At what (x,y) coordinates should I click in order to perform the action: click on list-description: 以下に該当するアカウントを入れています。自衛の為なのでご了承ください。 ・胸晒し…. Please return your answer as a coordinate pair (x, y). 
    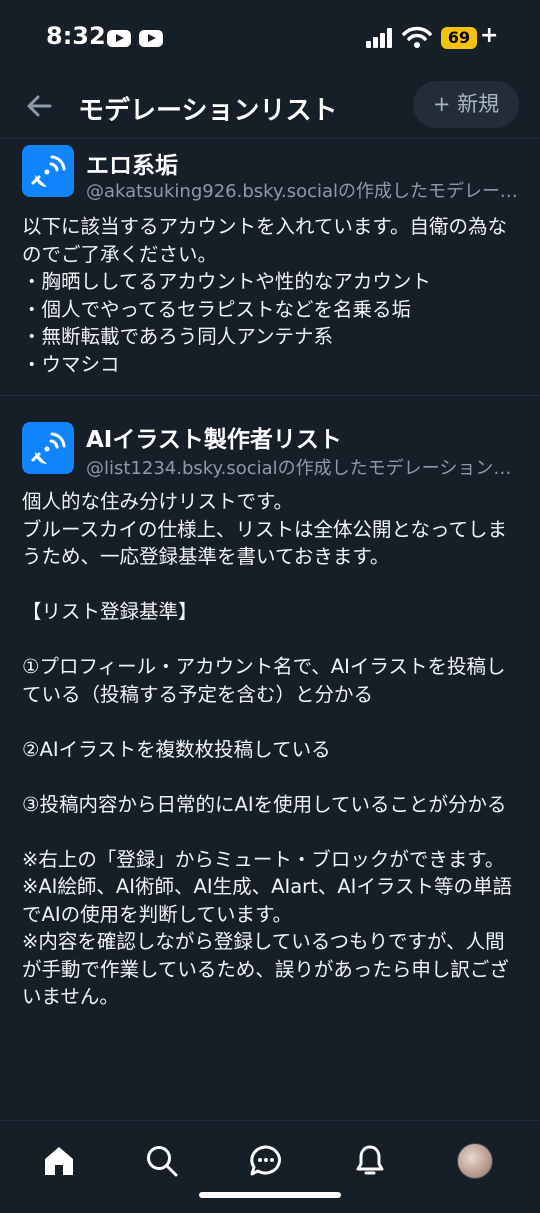
    Looking at the image, I should click on (264, 295).